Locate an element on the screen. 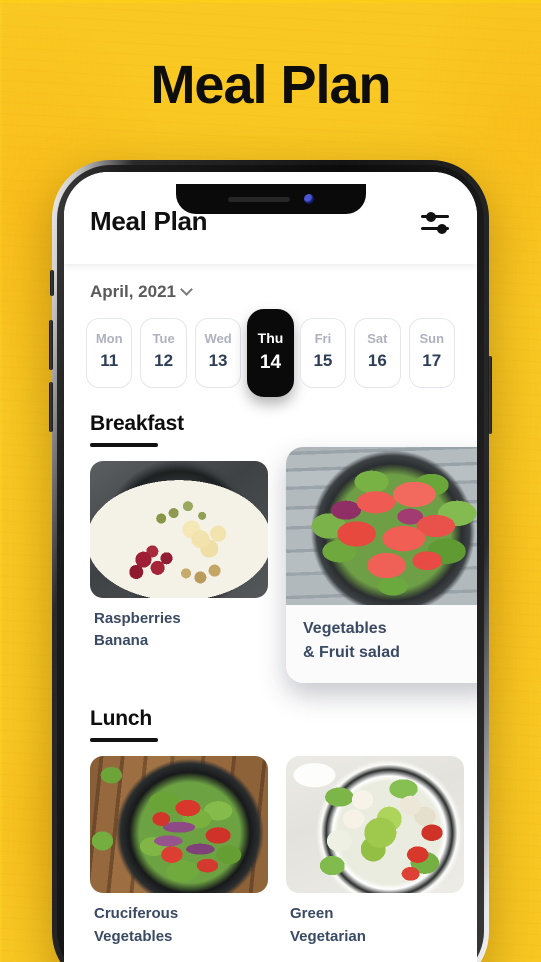 The height and width of the screenshot is (962, 541). volume-down-button is located at coordinates (51, 407).